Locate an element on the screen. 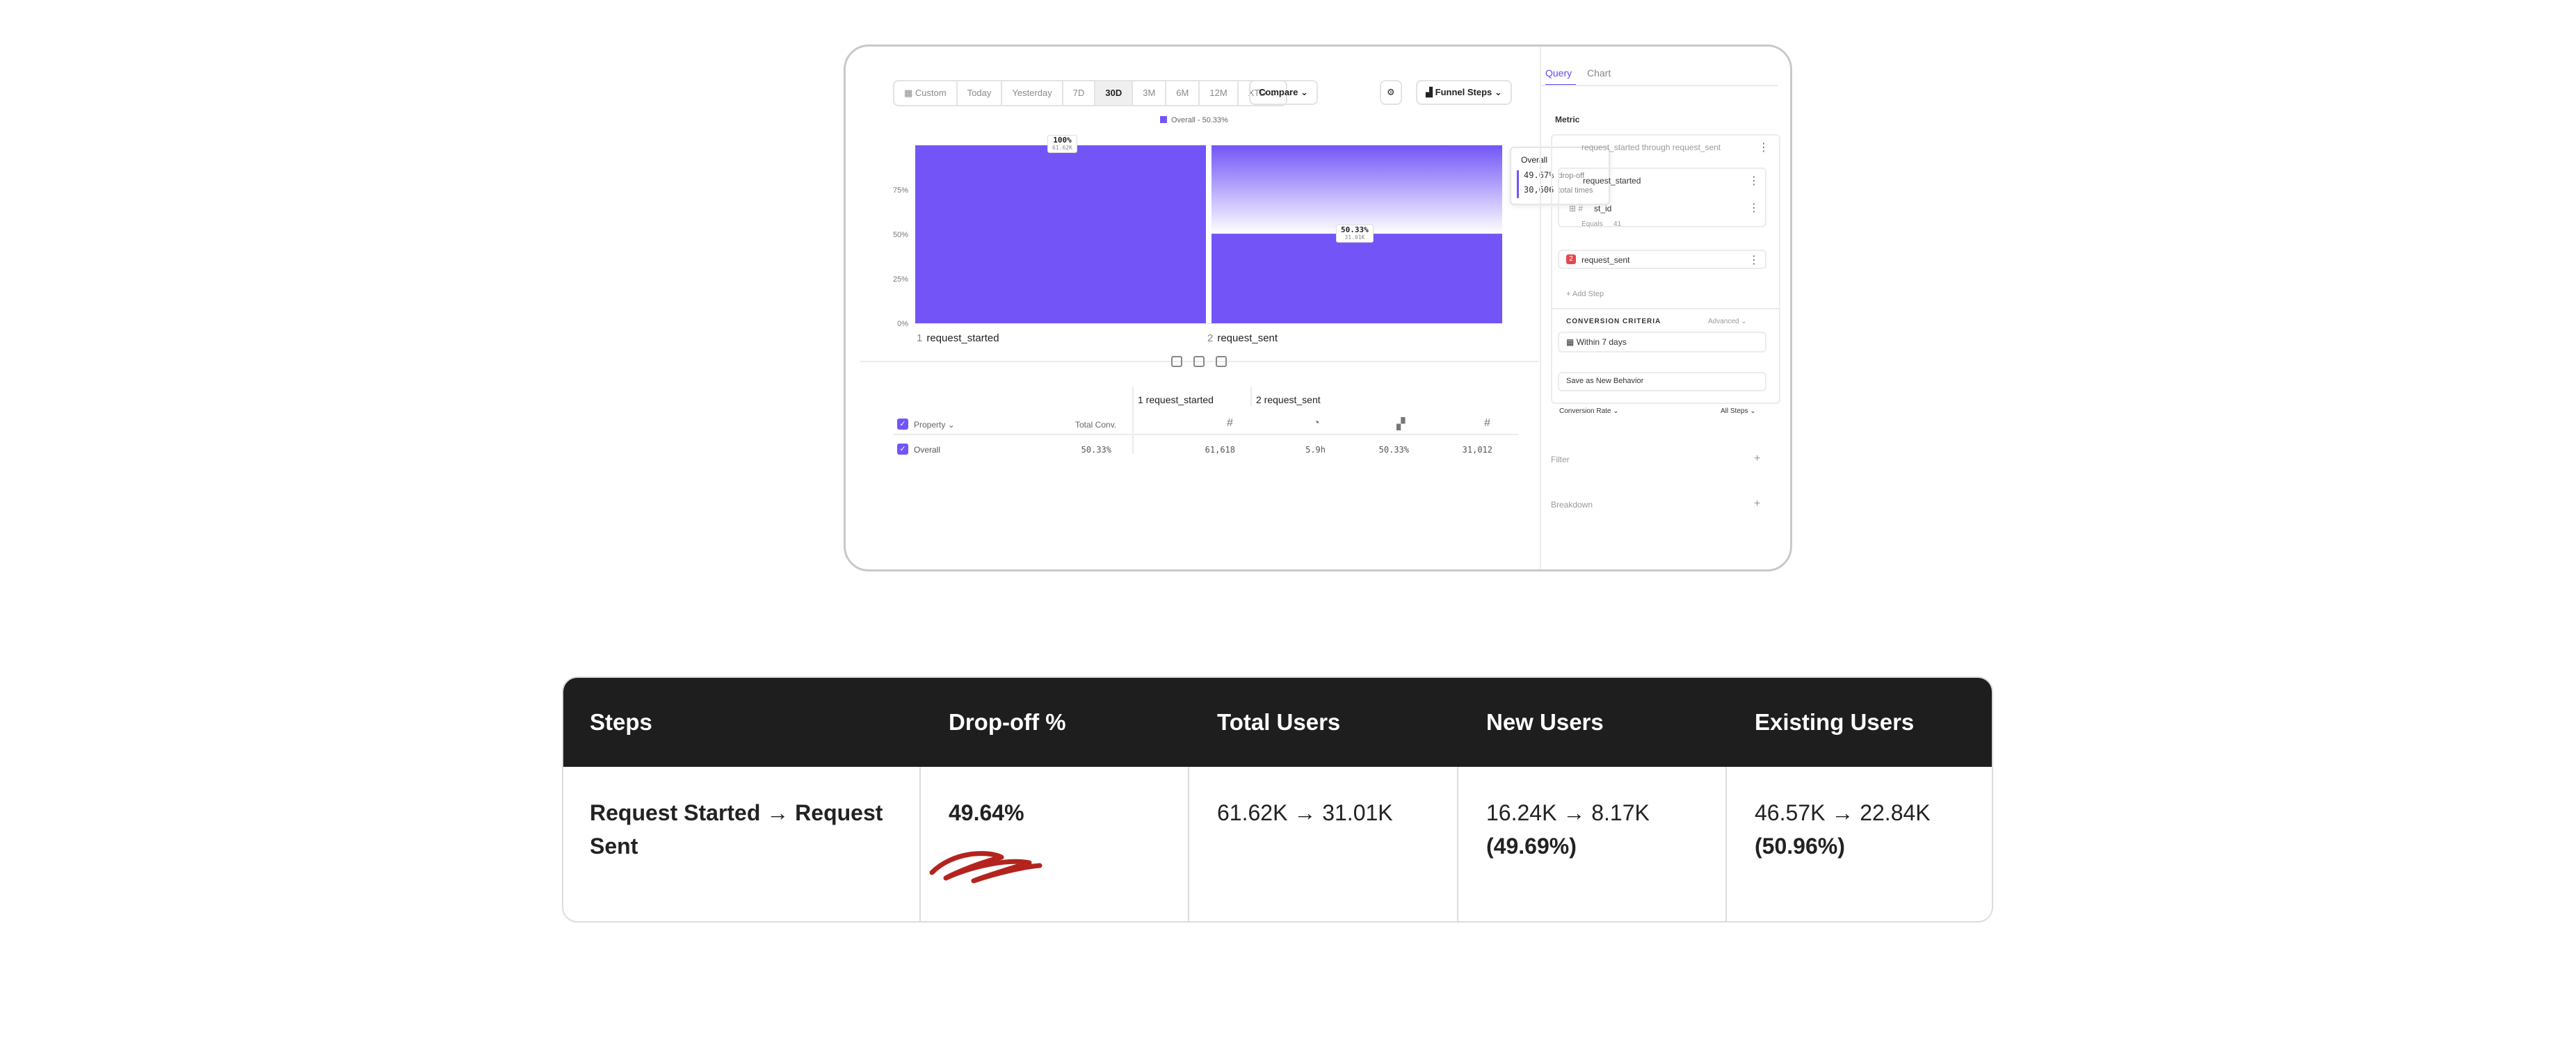 The width and height of the screenshot is (2576, 1047). conversion-rate-dropdown: Conversion Rate ⌄ is located at coordinates (1589, 411).